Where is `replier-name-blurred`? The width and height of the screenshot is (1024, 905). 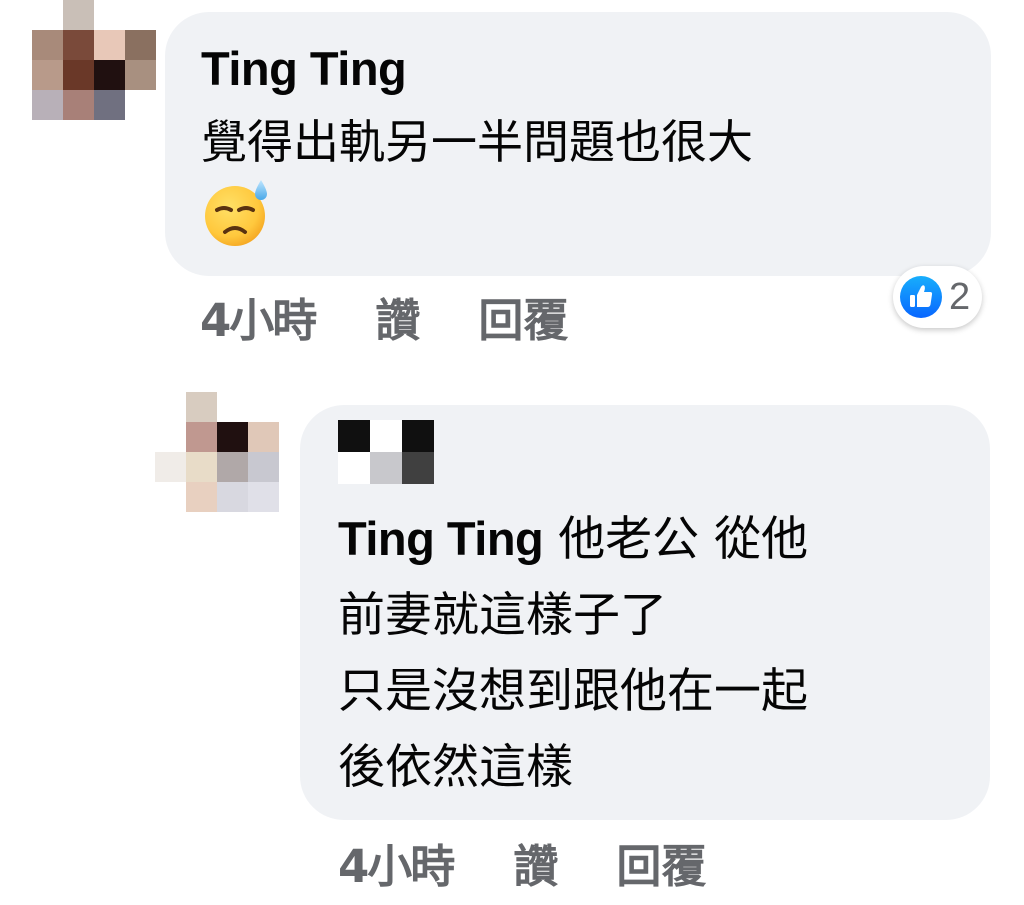
replier-name-blurred is located at coordinates (386, 452).